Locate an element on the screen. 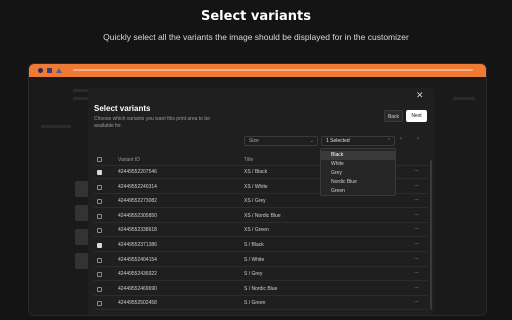 Image resolution: width=512 pixels, height=320 pixels. variant-title-cell: S / Green is located at coordinates (255, 303).